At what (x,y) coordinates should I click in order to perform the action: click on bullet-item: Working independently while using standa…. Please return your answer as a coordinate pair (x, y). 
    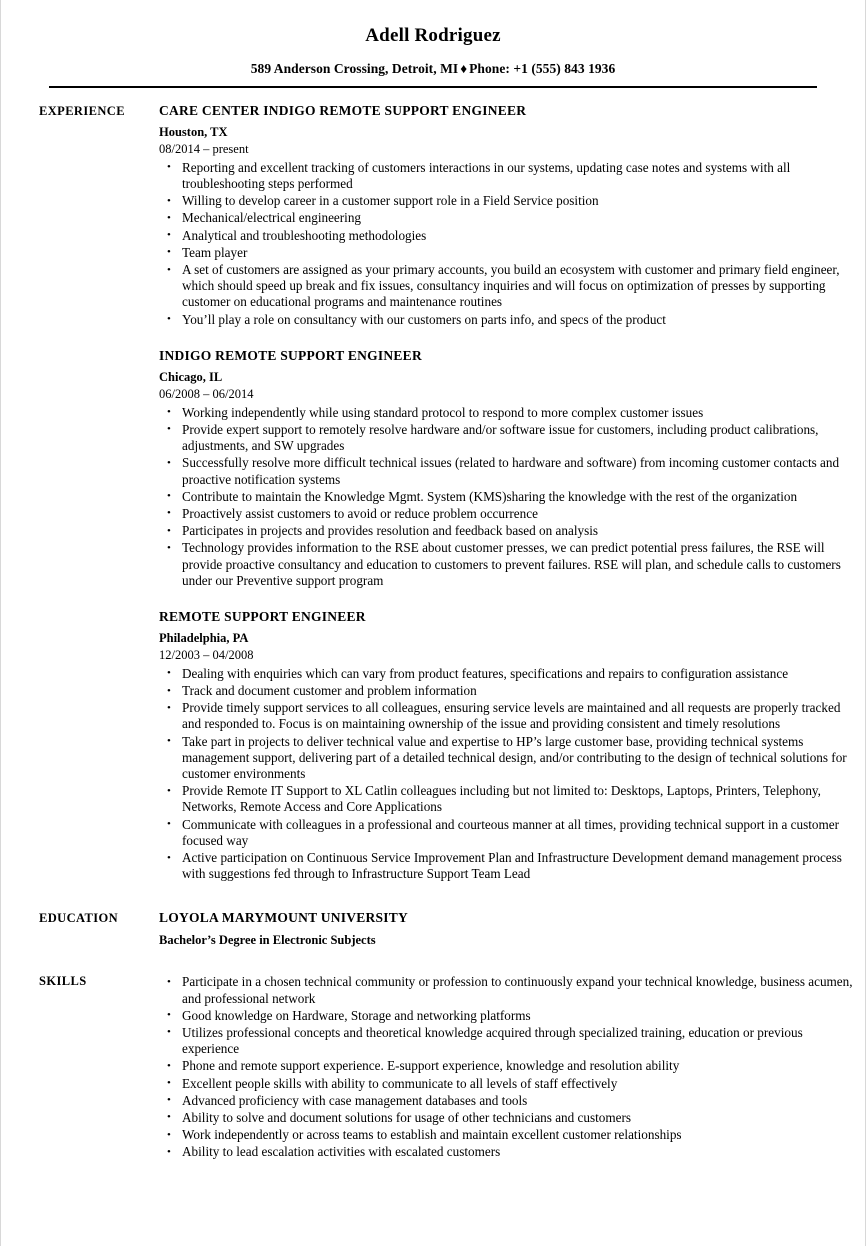
    Looking at the image, I should click on (506, 412).